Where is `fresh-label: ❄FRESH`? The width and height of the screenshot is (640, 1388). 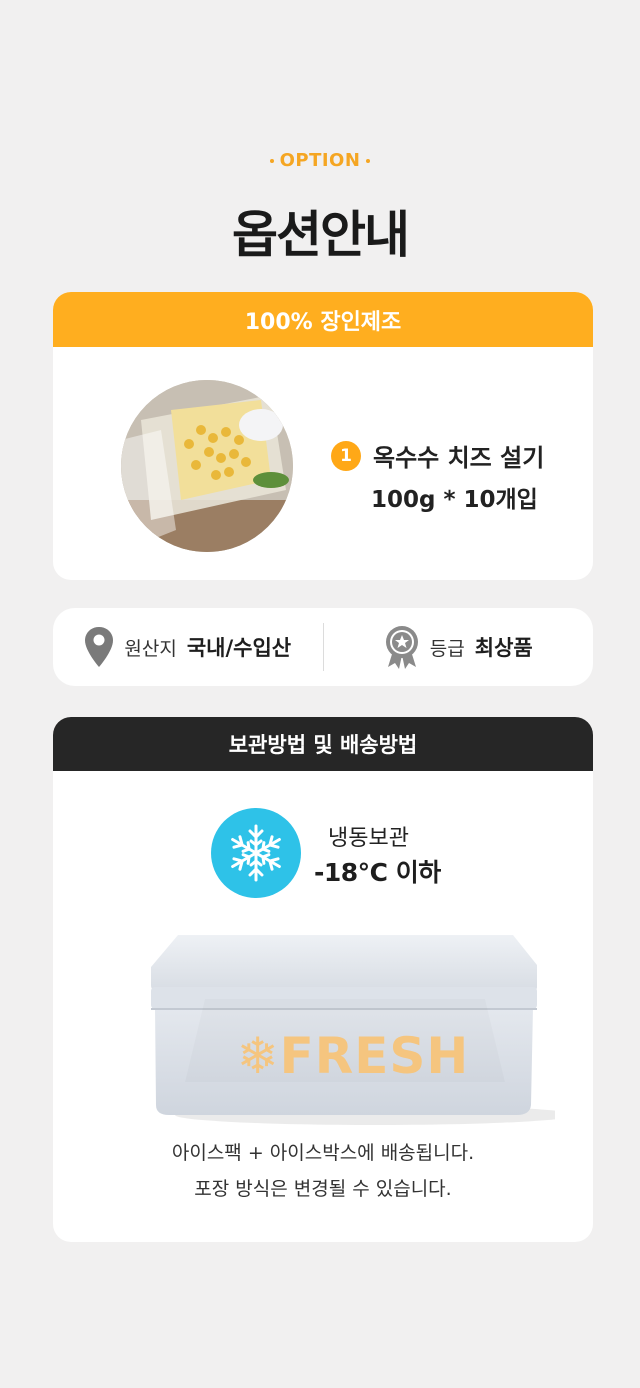 fresh-label: ❄FRESH is located at coordinates (353, 1056).